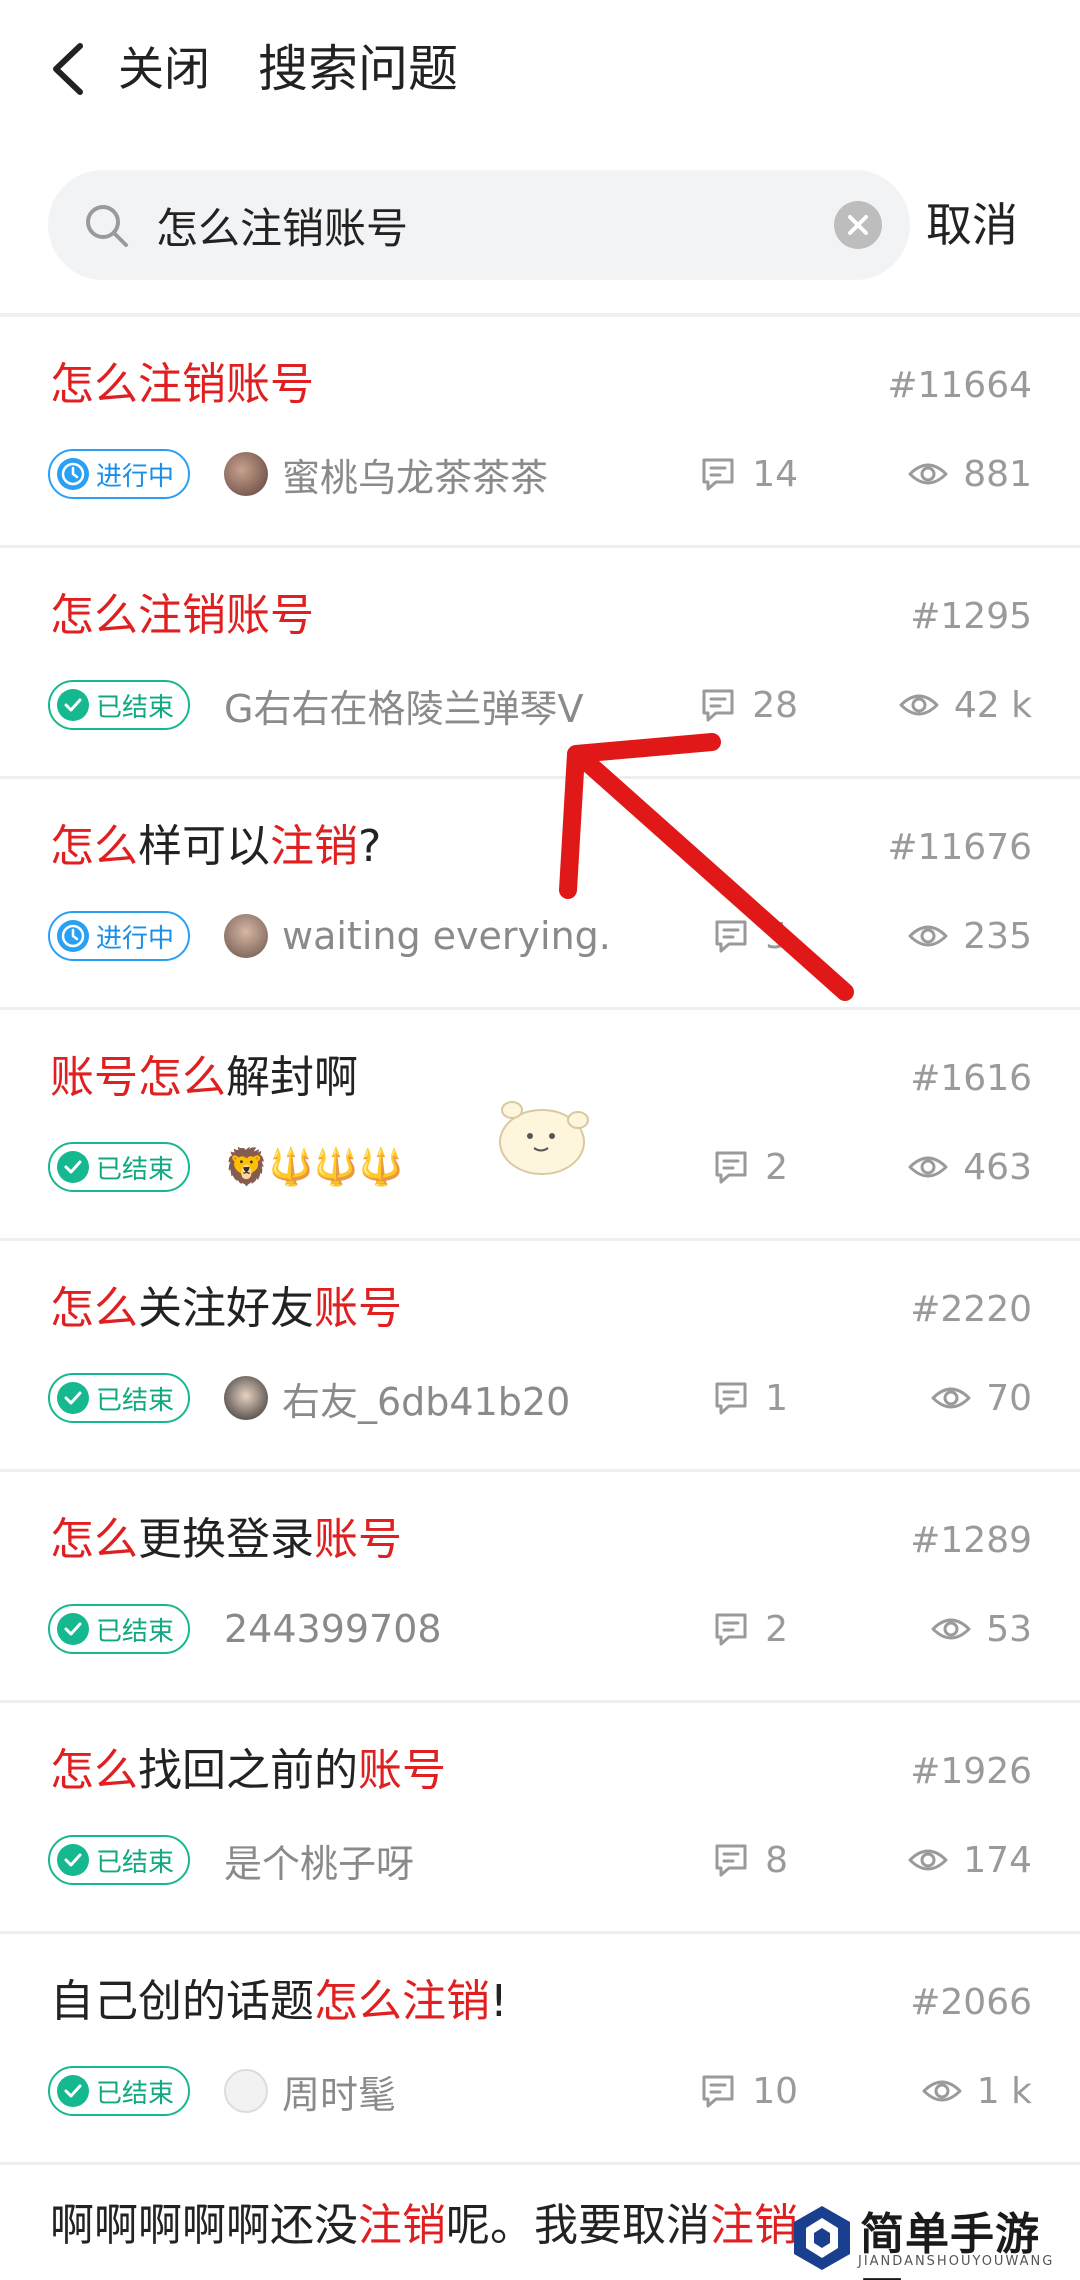  I want to click on result-number: #1295, so click(971, 616).